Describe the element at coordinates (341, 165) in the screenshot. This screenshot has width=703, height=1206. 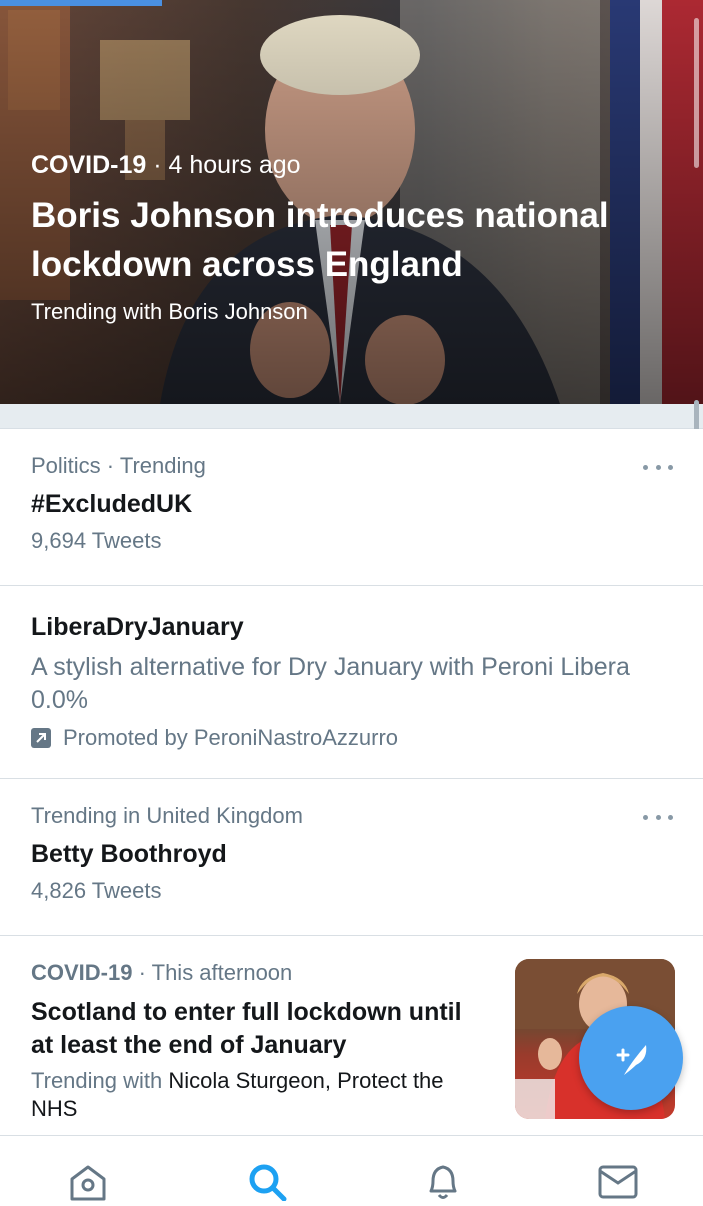
I see `hero-meta: COVID-19 · 4 hours ago` at that location.